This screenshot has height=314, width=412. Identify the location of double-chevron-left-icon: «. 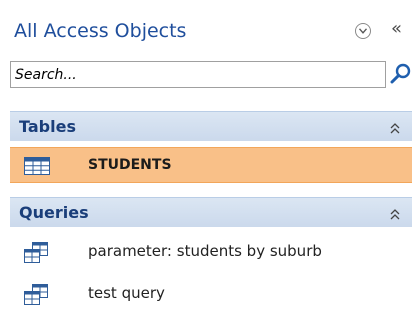
(396, 28).